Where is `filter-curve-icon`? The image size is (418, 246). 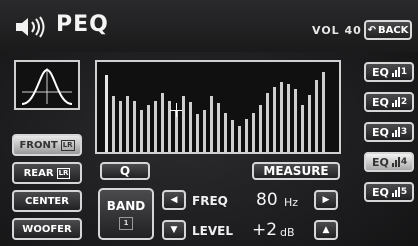 filter-curve-icon is located at coordinates (47, 85).